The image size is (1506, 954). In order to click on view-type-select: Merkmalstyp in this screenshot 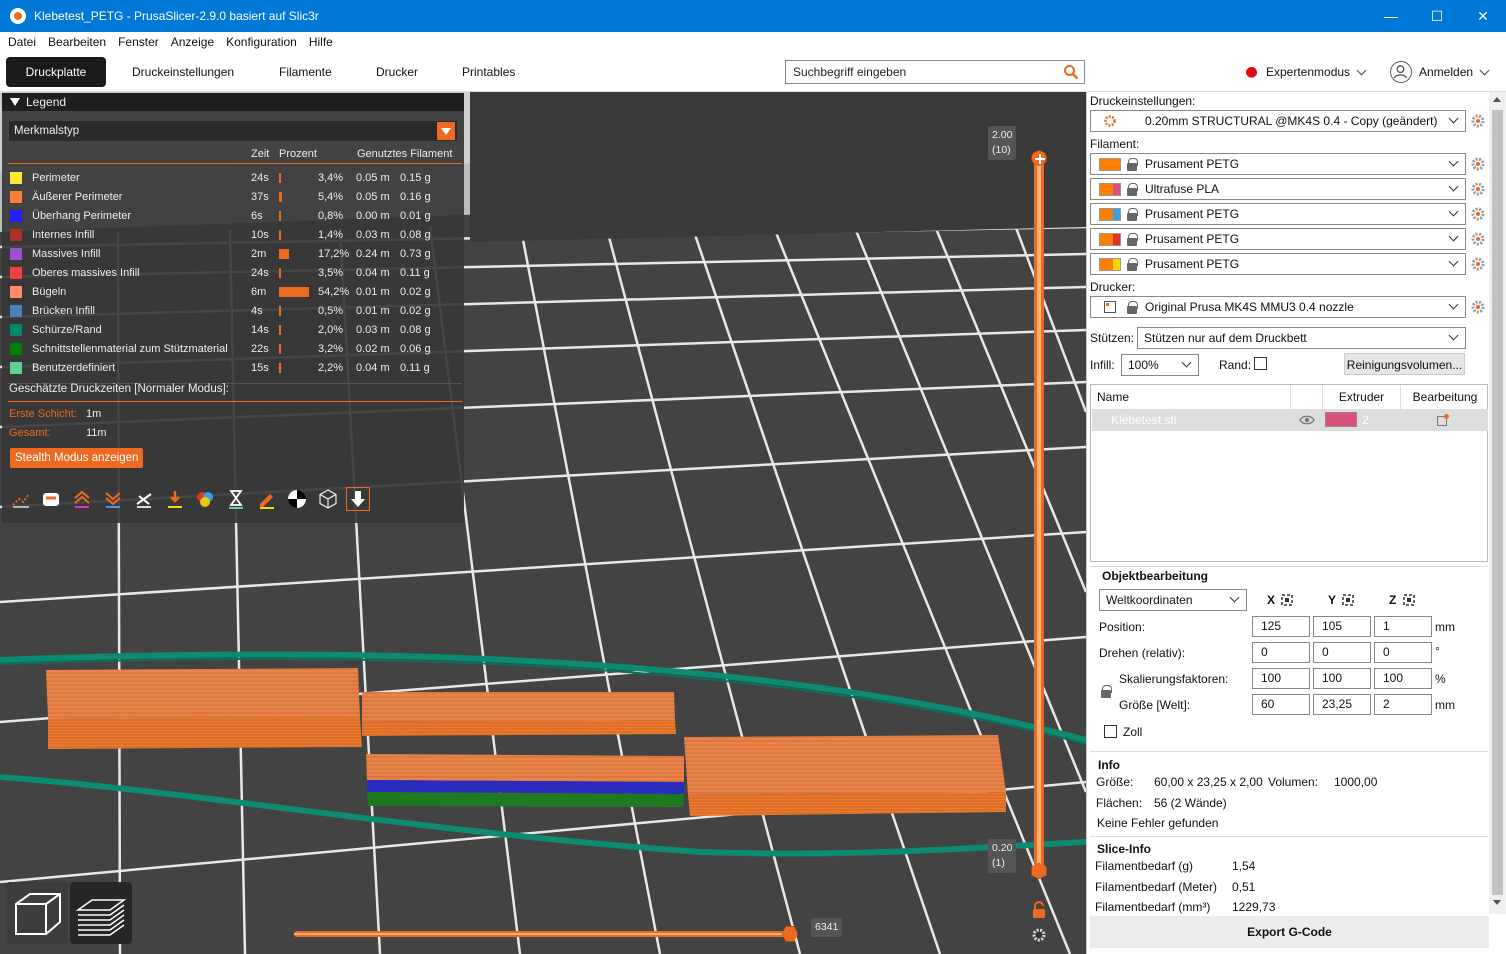, I will do `click(233, 131)`.